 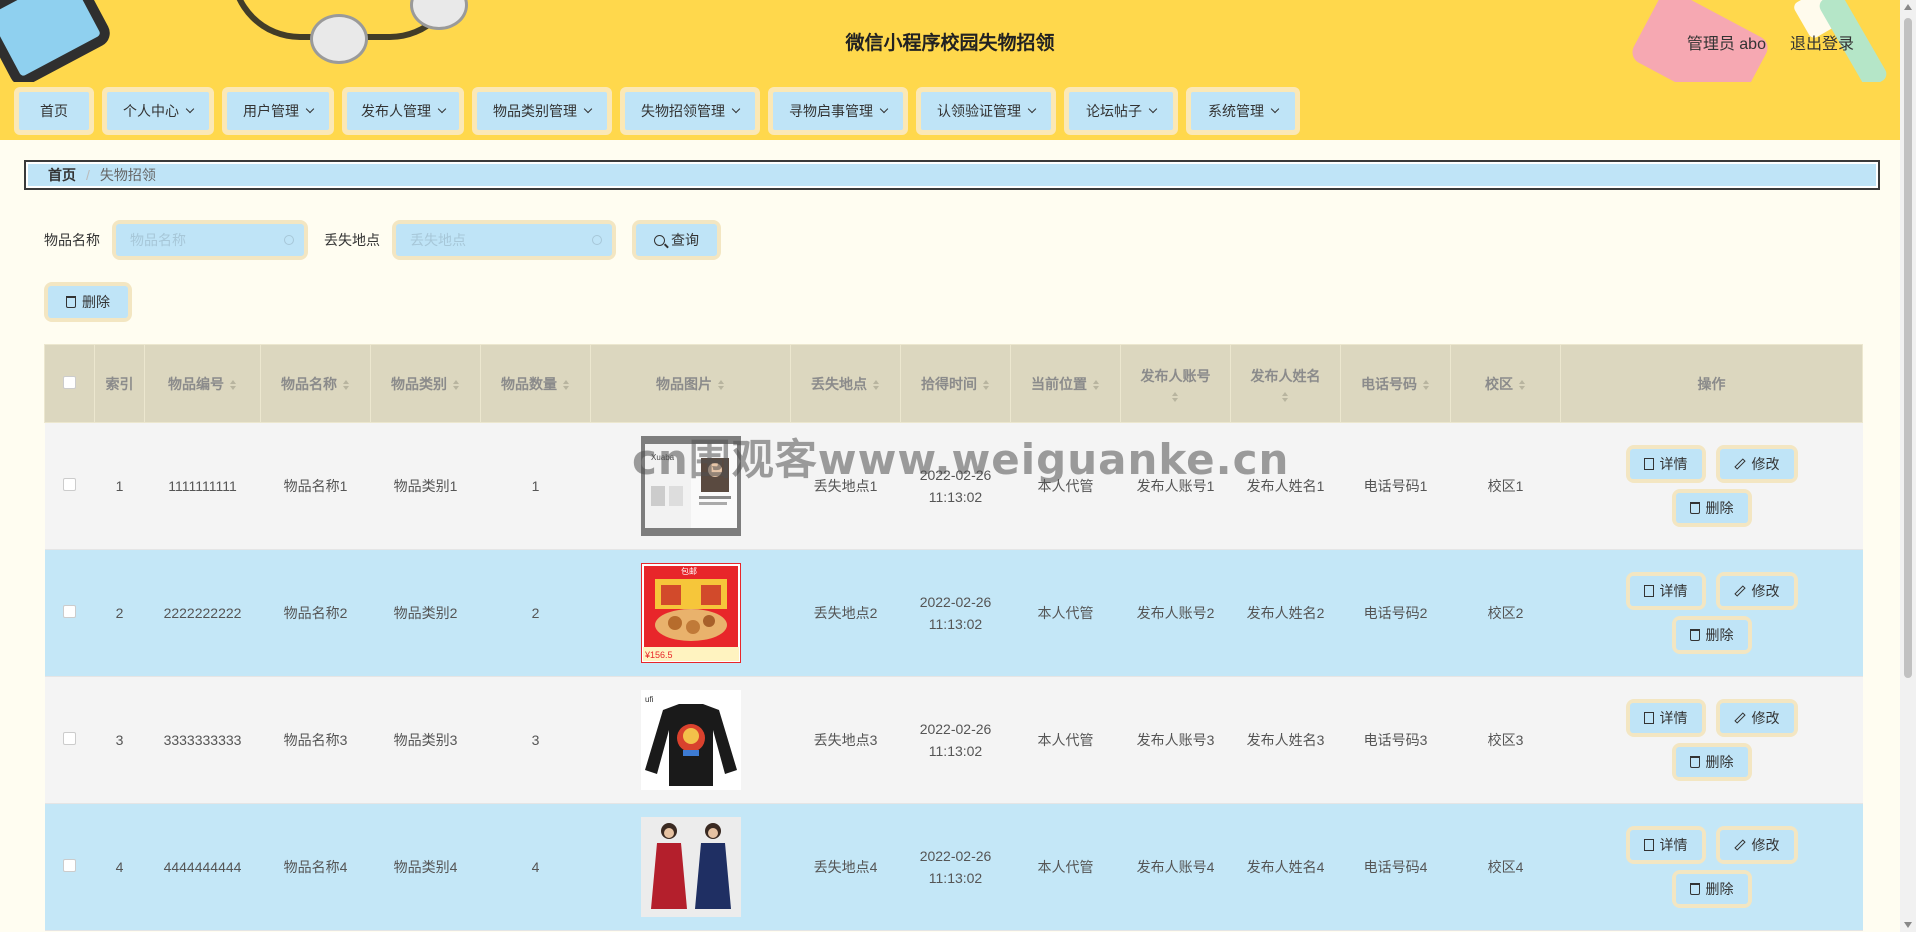 What do you see at coordinates (676, 240) in the screenshot?
I see `query-button: 查询` at bounding box center [676, 240].